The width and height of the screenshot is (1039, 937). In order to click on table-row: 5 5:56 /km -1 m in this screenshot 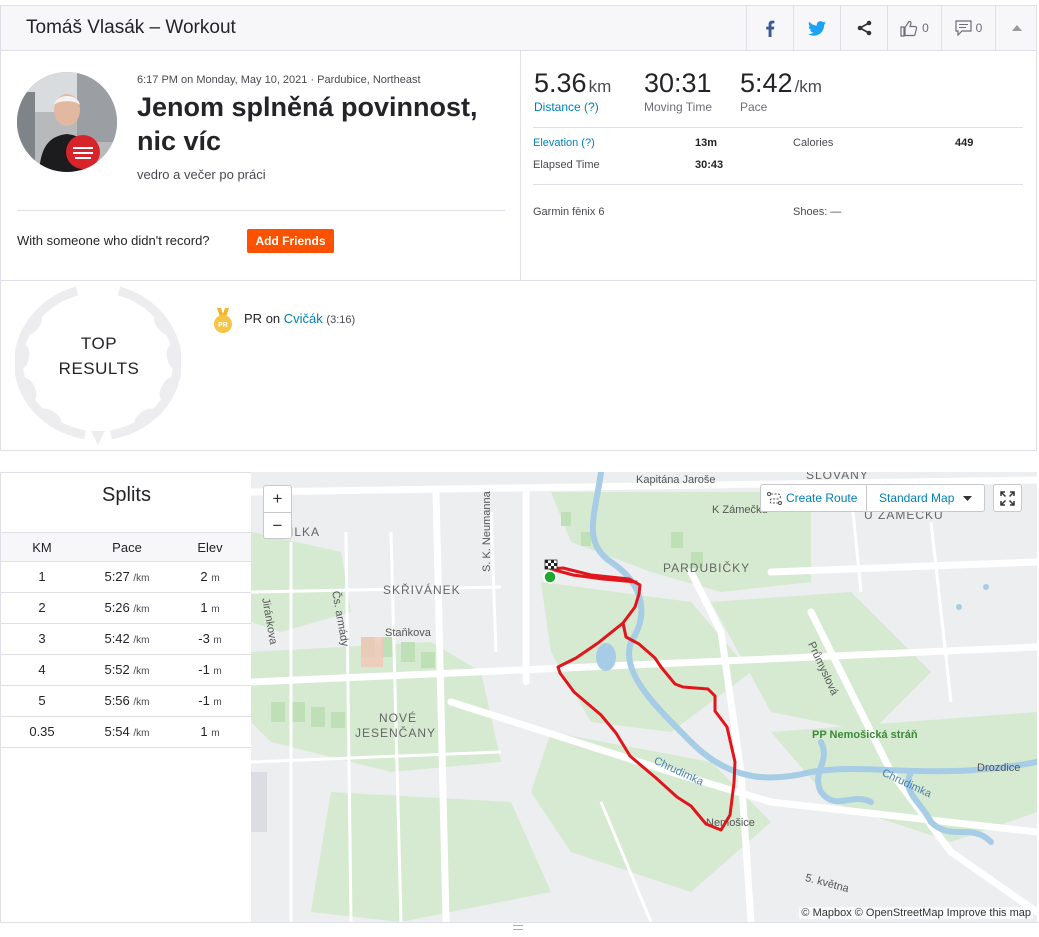, I will do `click(126, 701)`.